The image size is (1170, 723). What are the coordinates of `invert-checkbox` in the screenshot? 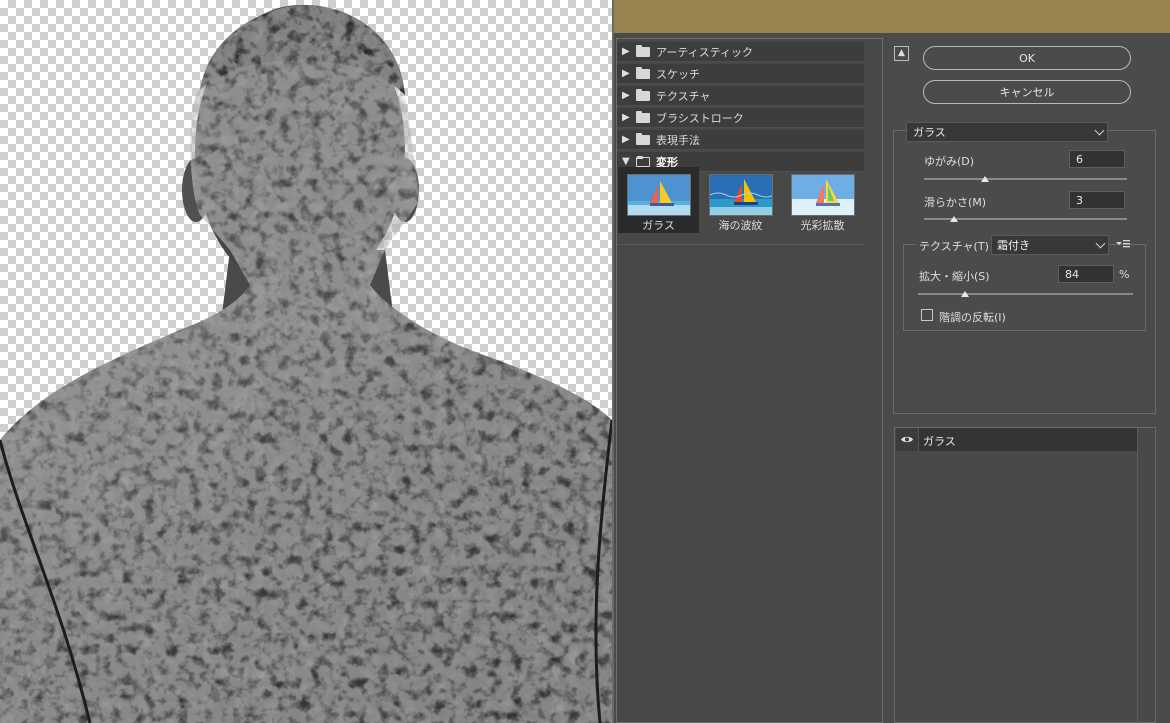 It's located at (927, 315).